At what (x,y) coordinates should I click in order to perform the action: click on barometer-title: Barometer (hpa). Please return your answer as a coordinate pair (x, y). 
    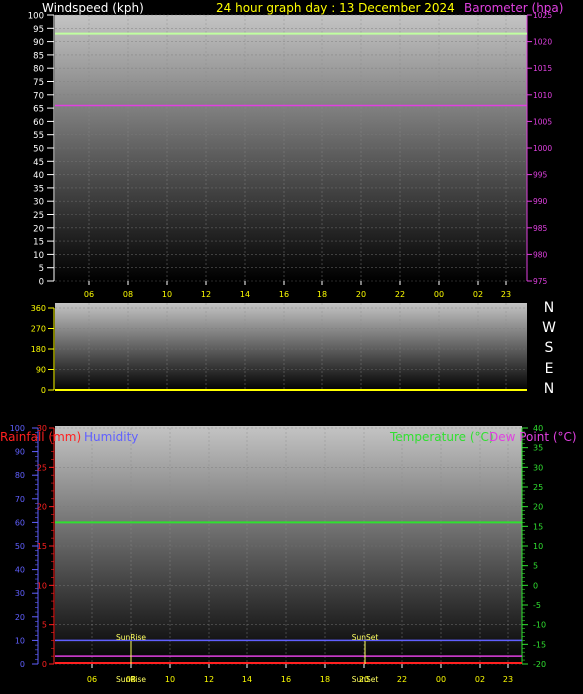
    Looking at the image, I should click on (513, 8).